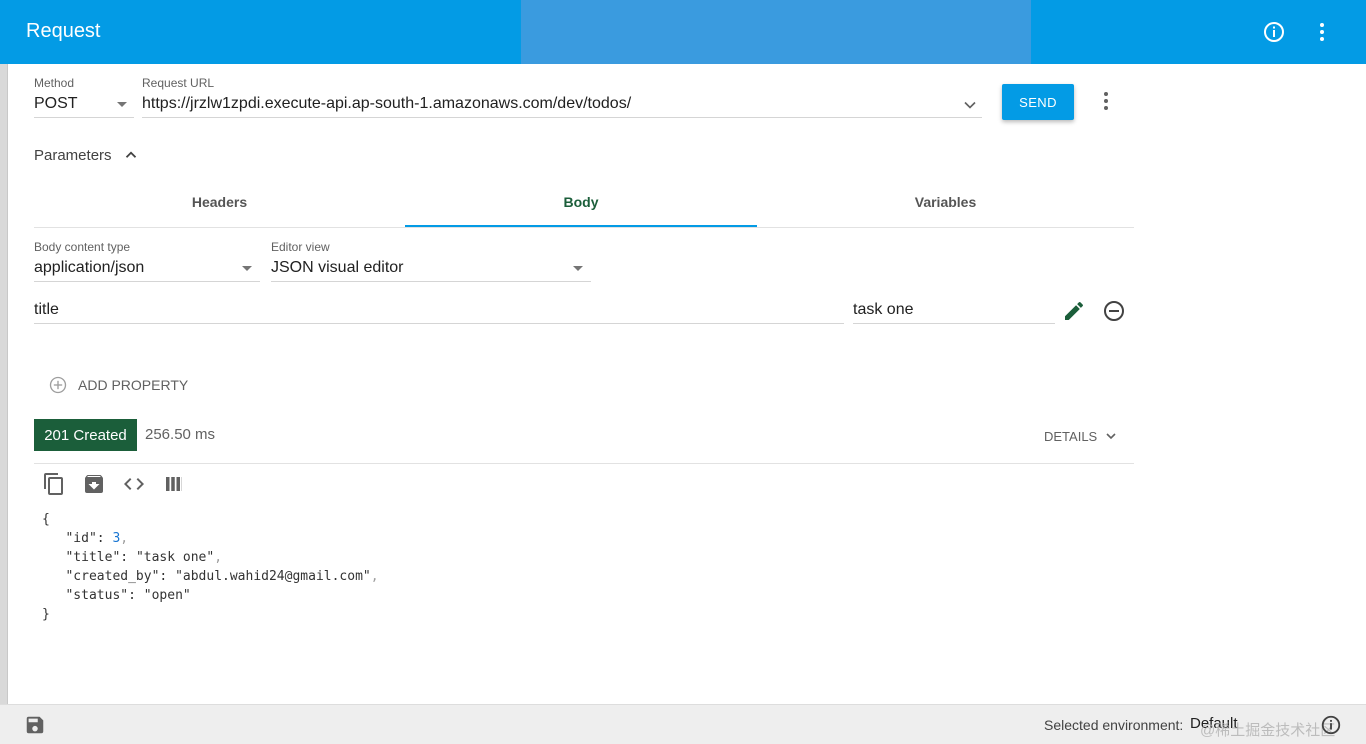 The height and width of the screenshot is (744, 1366). I want to click on footer-bar: Selected environment: Default @稀土掘金技术社区, so click(683, 724).